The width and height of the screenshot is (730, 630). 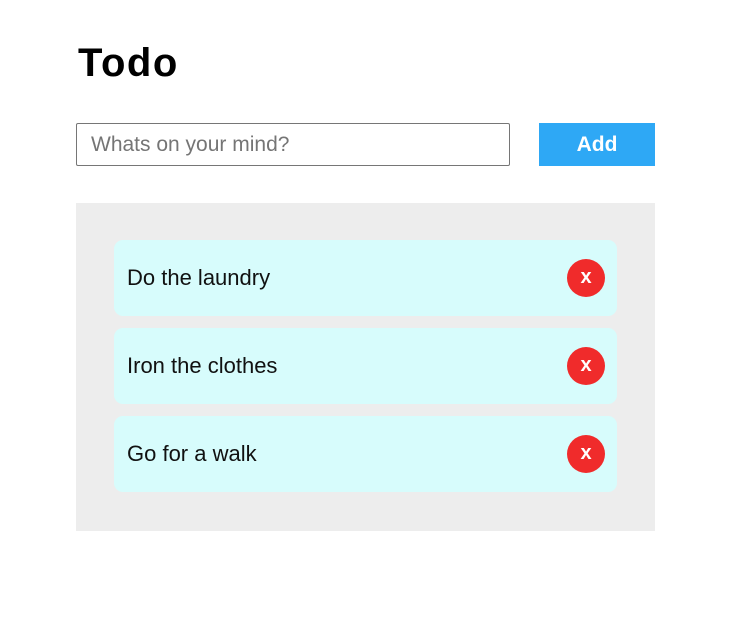 I want to click on page-title: Todo, so click(x=128, y=63).